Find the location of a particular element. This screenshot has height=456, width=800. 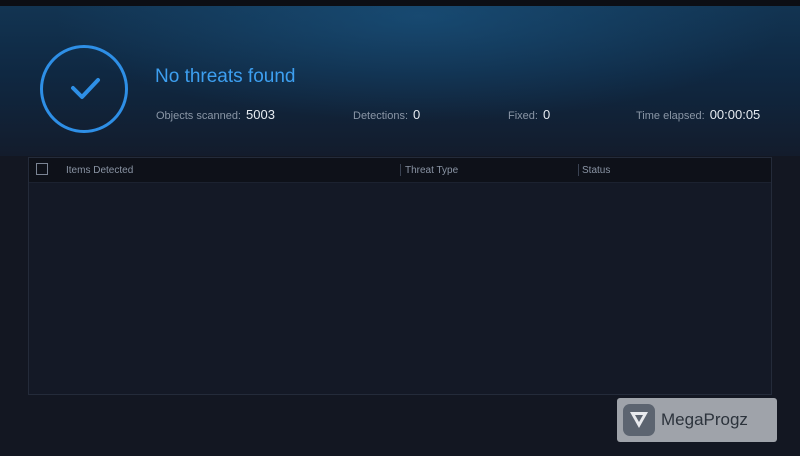

stat-time-elapsed-value: 00:00:05 is located at coordinates (735, 114).